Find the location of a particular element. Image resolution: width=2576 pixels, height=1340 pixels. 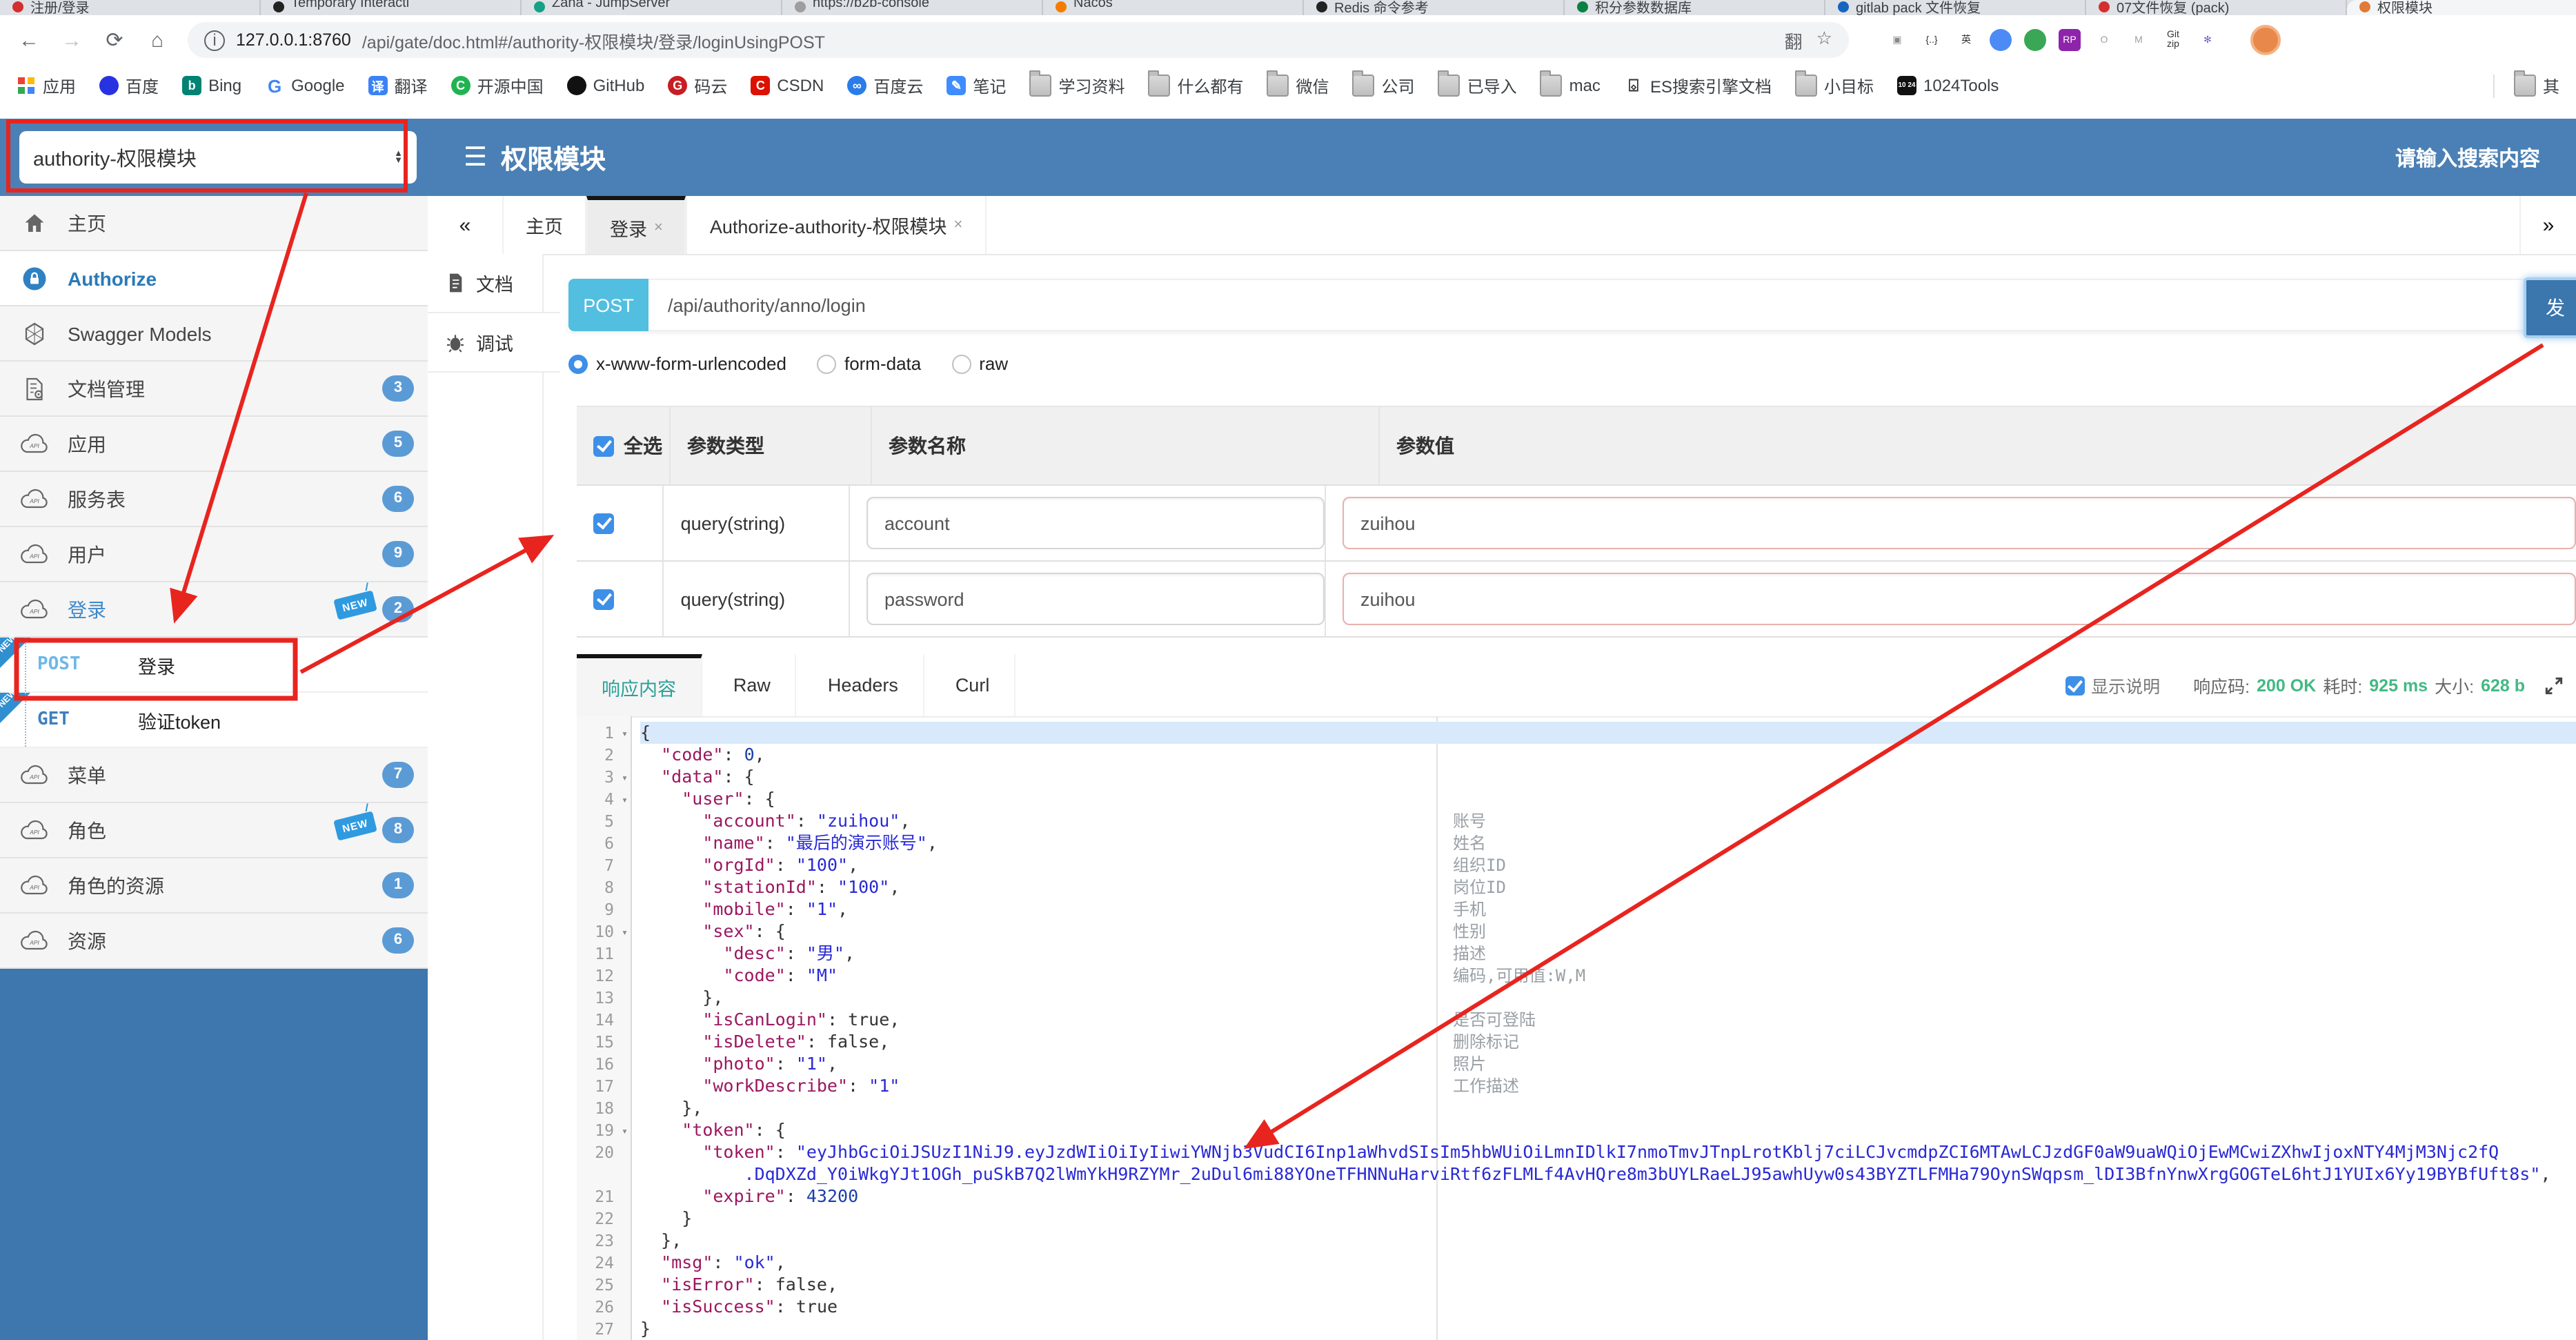

line-number: 7 is located at coordinates (604, 865).